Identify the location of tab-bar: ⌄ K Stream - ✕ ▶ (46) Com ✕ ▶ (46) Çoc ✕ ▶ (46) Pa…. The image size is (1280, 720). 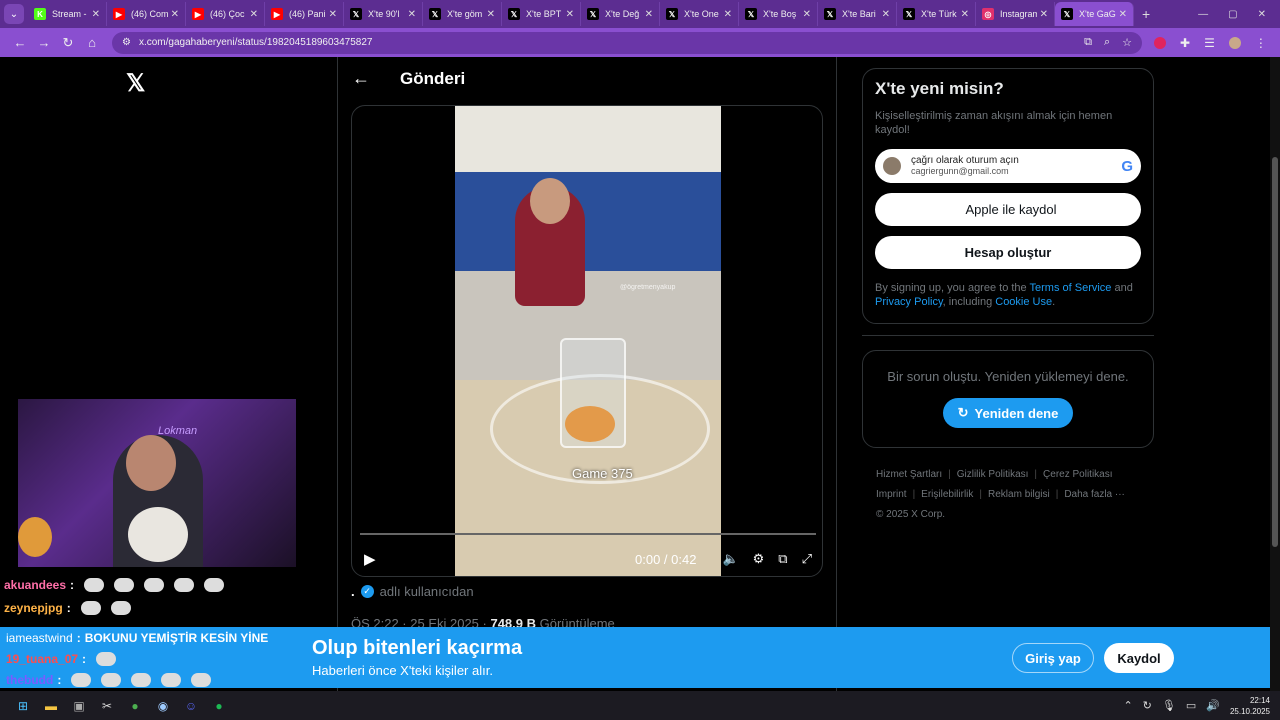
(640, 14).